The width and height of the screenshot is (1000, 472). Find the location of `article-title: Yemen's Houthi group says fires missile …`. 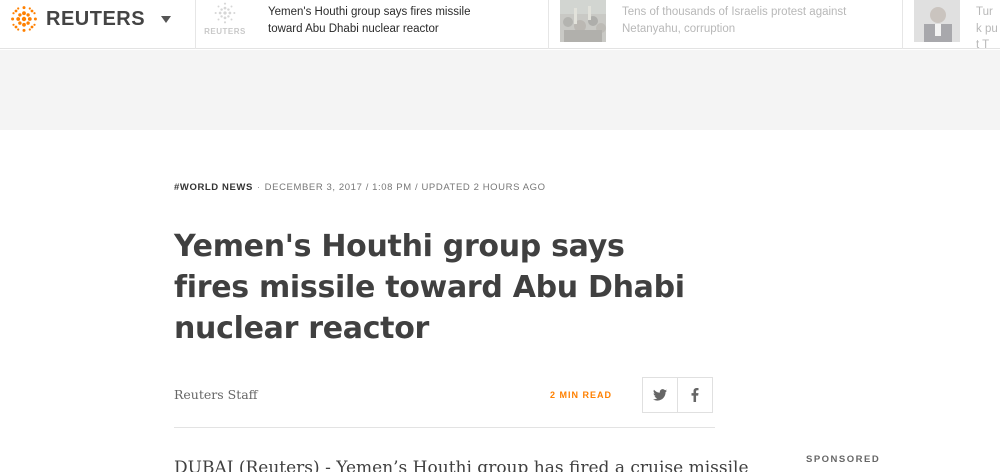

article-title: Yemen's Houthi group says fires missile … is located at coordinates (429, 287).